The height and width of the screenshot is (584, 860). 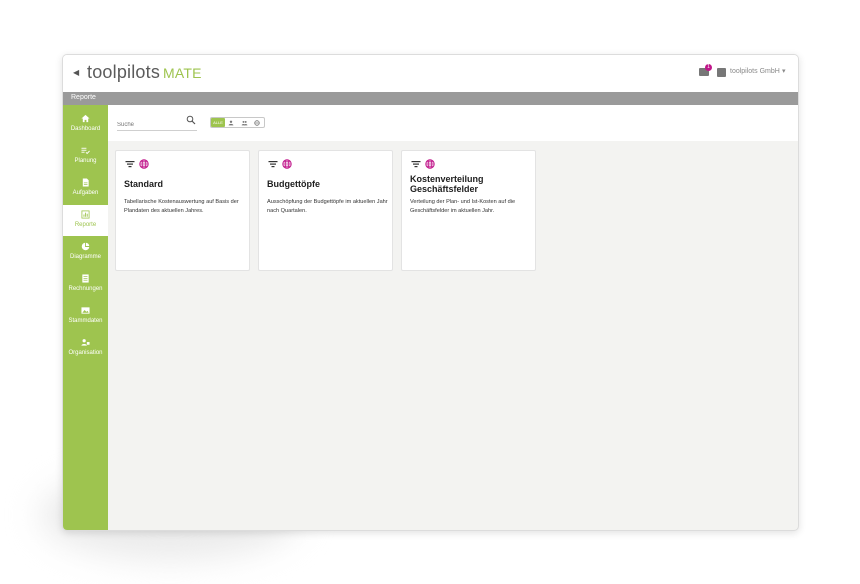 I want to click on sidebar-item-reporte: Reporte, so click(x=85, y=220).